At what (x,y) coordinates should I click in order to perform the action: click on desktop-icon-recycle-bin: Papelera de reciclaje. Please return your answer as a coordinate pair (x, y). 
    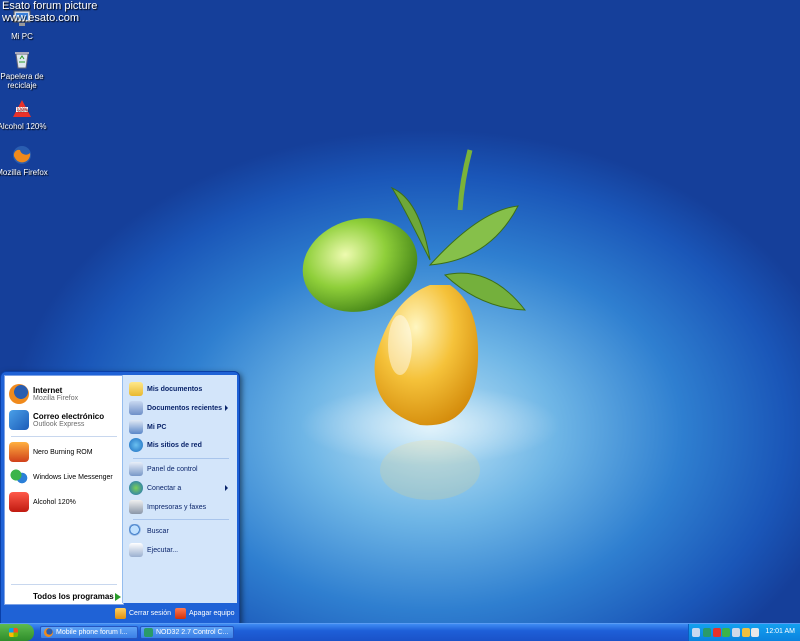
    Looking at the image, I should click on (25, 69).